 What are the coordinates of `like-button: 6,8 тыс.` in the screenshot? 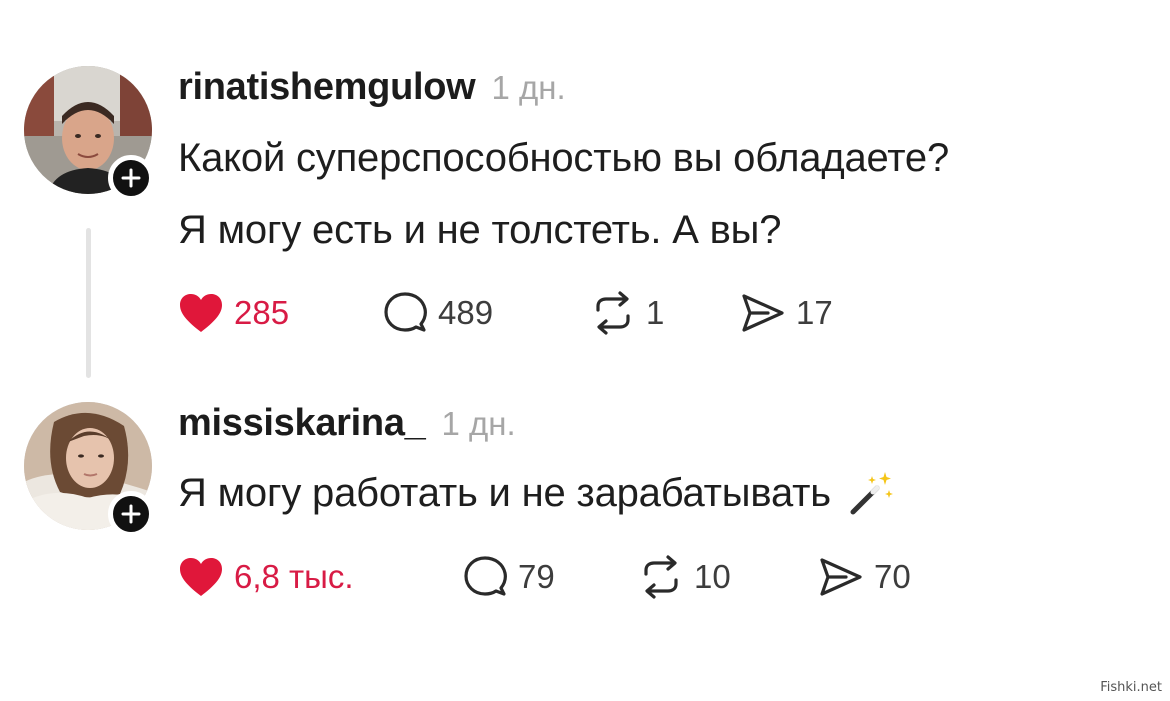 It's located at (266, 577).